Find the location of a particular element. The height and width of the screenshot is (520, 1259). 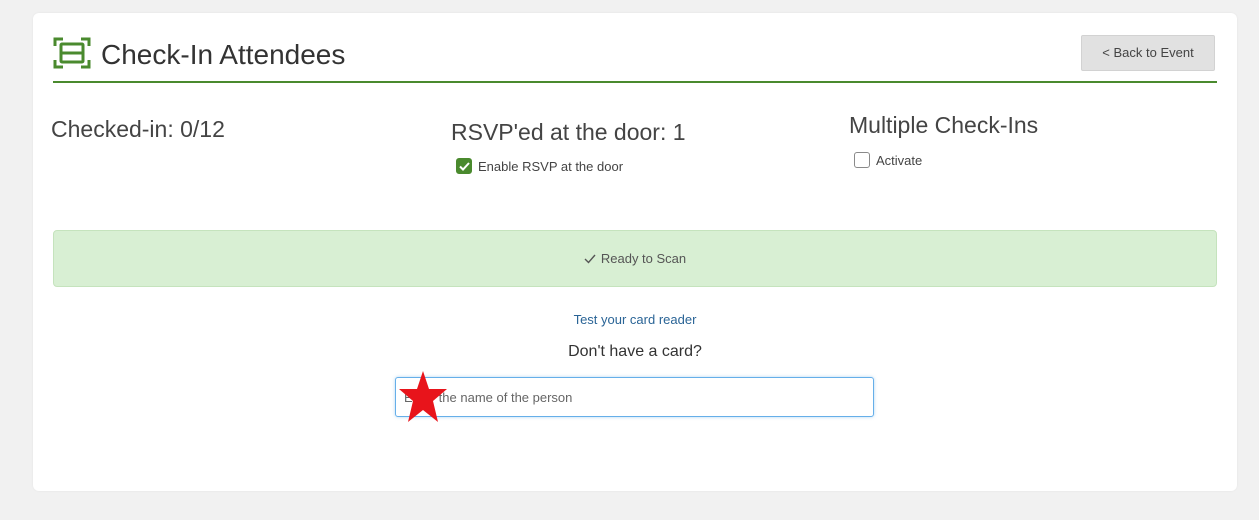

ready-to-scan-banner: Ready to Scan is located at coordinates (635, 258).